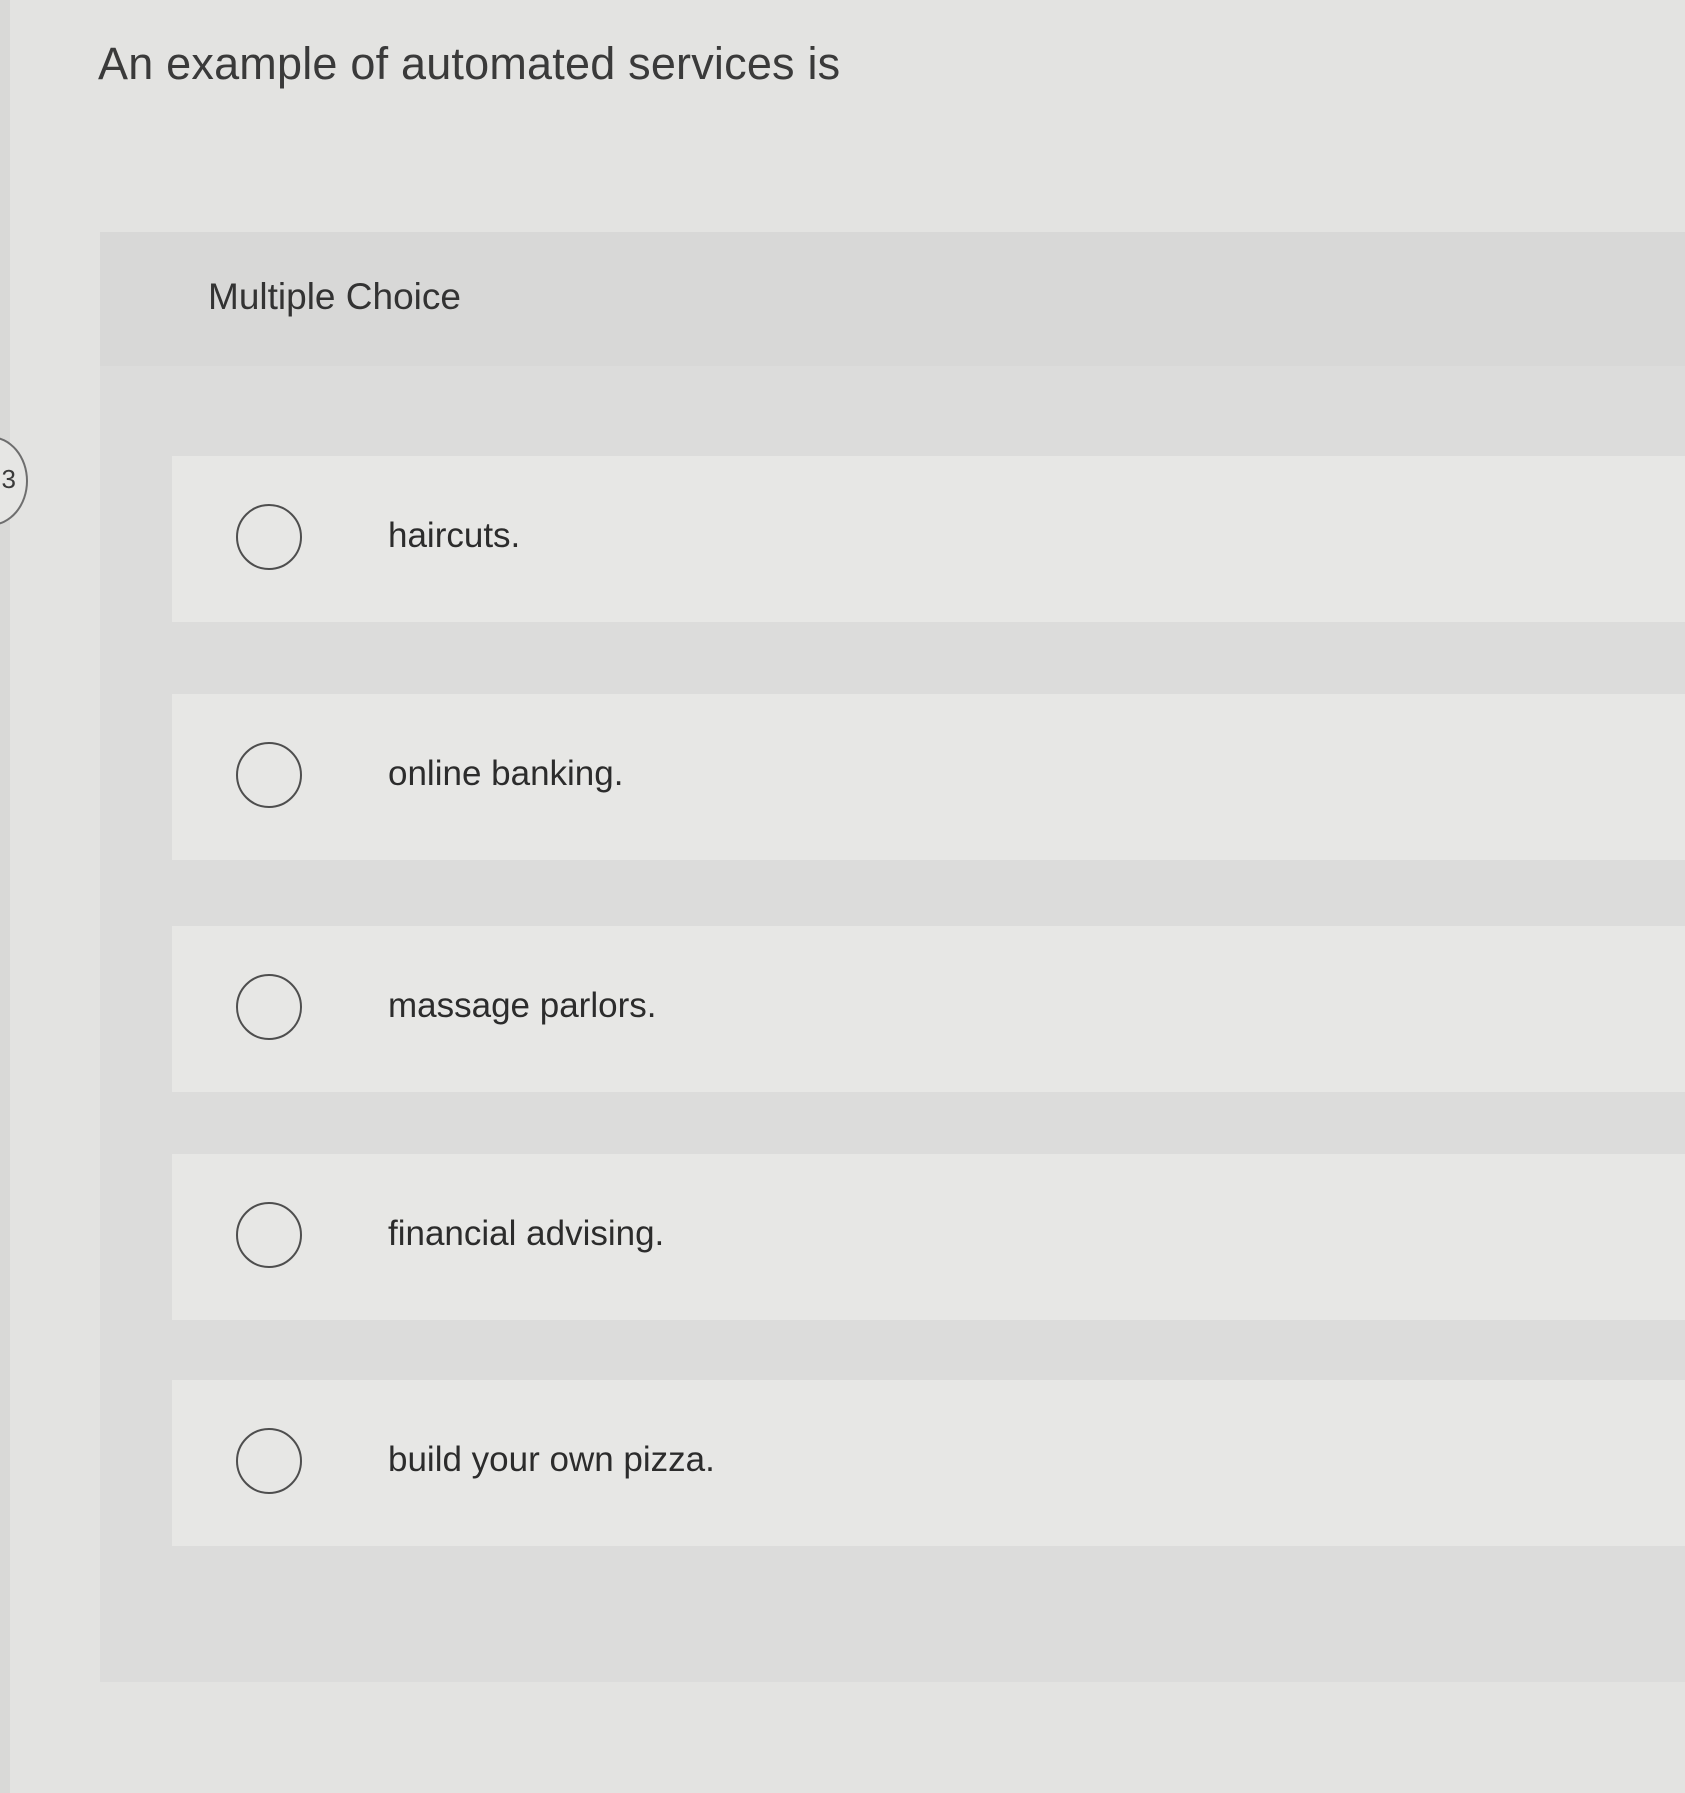 This screenshot has width=1685, height=1793. I want to click on panel-header: Multiple Choice, so click(892, 299).